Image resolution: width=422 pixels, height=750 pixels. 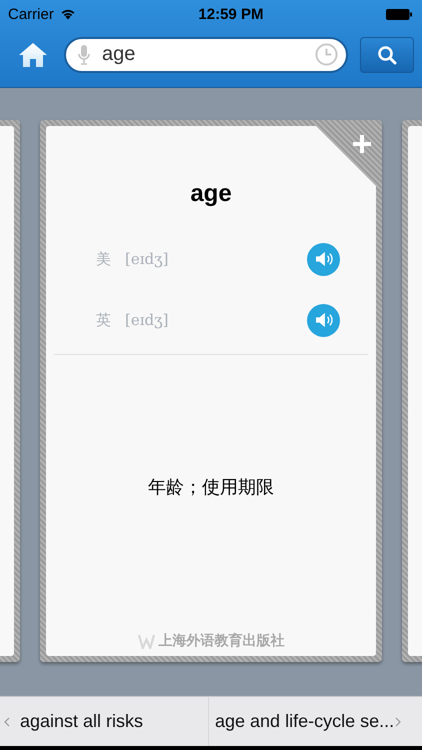 I want to click on add-icon, so click(x=362, y=144).